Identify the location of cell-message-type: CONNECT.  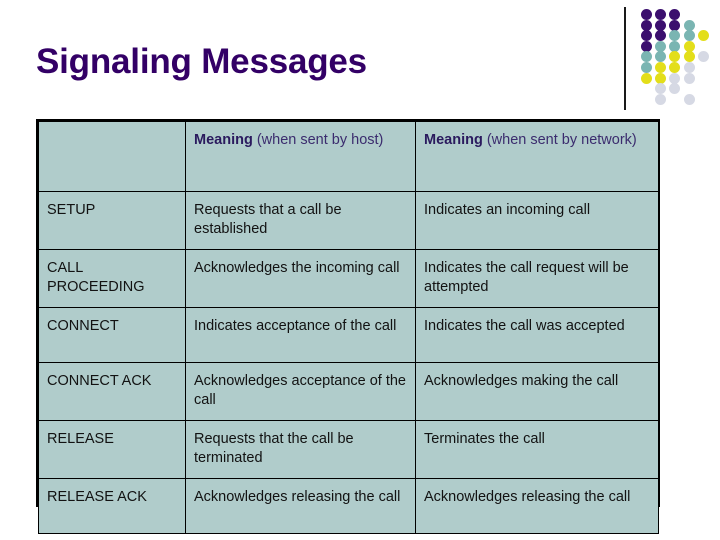
(112, 335).